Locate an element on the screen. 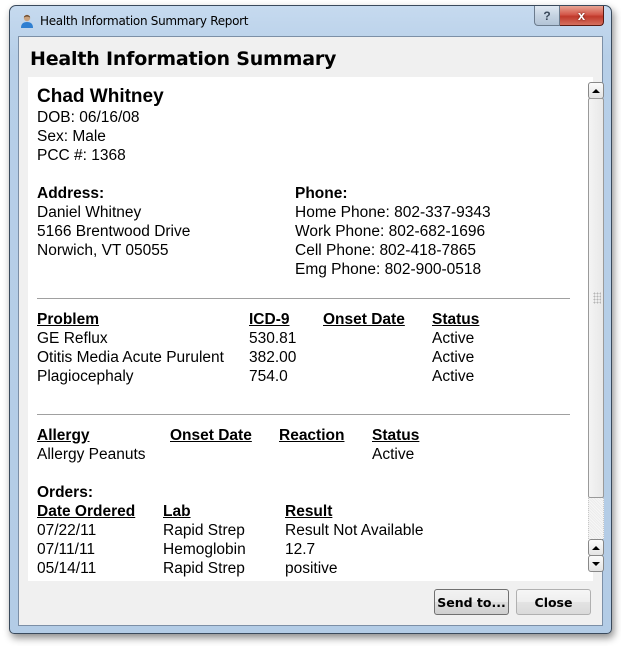 The width and height of the screenshot is (621, 646). user-icon is located at coordinates (27, 21).